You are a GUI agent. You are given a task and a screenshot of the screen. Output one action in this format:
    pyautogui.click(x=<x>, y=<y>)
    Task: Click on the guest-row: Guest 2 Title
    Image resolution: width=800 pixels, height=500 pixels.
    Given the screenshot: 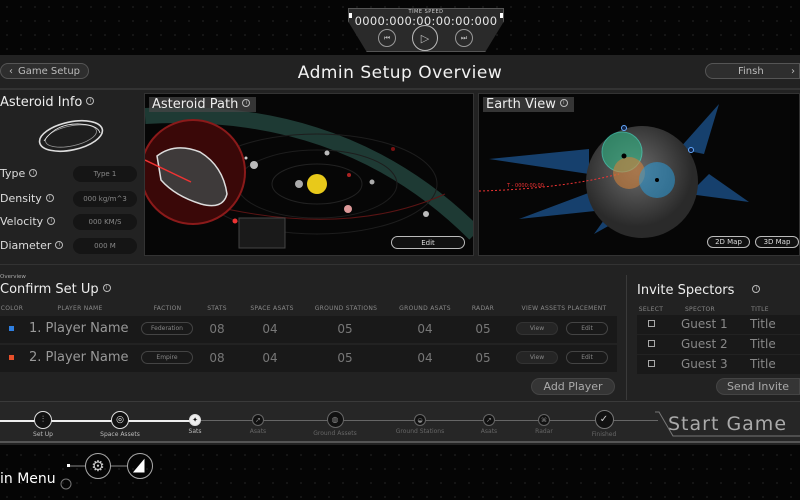 What is the action you would take?
    pyautogui.click(x=718, y=344)
    